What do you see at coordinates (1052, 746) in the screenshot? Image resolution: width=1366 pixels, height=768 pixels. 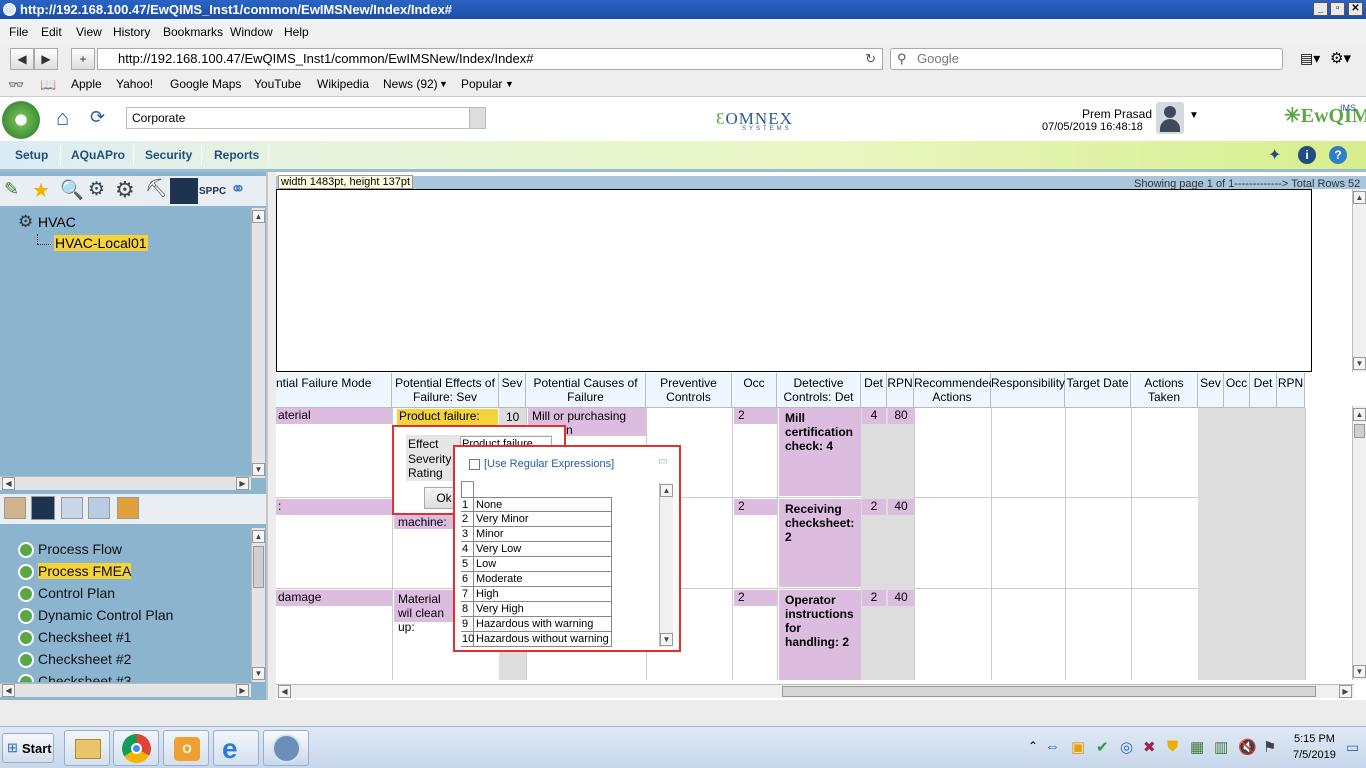 I see `tray-teamviewer-icon: ⇔` at bounding box center [1052, 746].